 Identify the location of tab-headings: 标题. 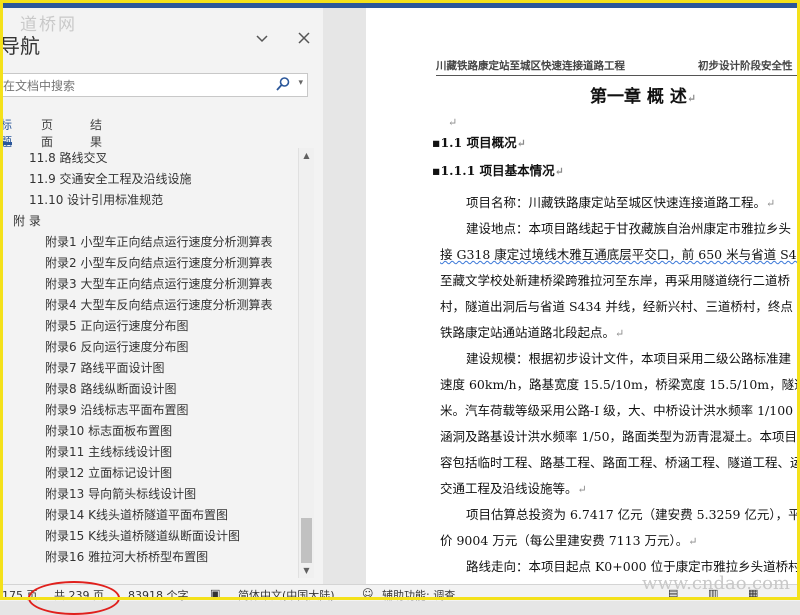
(6, 132).